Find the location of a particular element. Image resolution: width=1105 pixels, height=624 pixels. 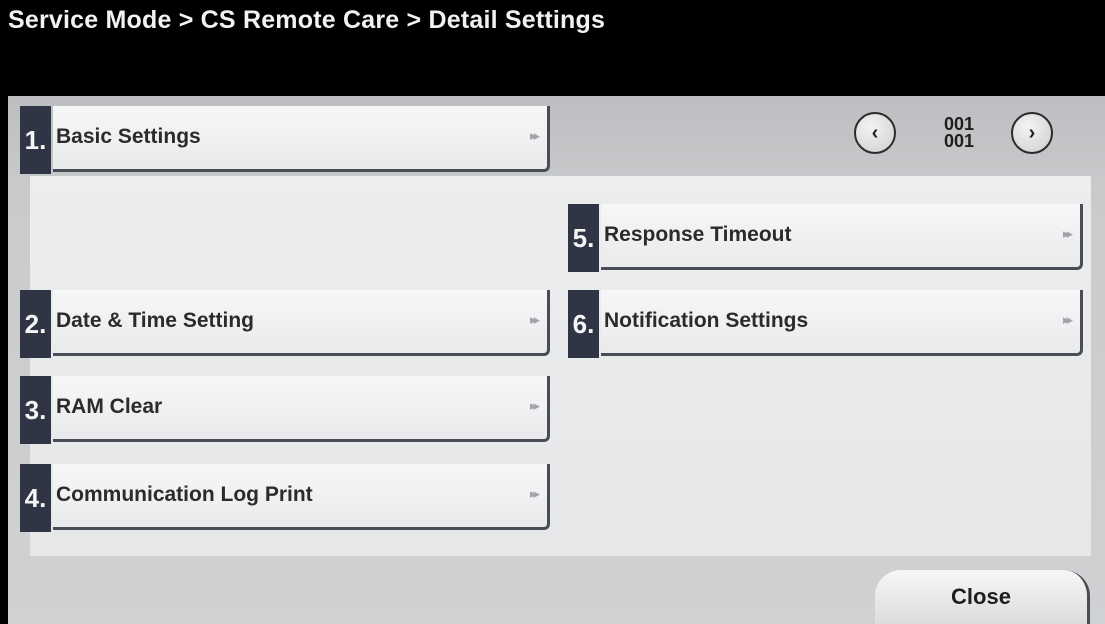

button-face: Date & Time Setting ▸▸ is located at coordinates (301, 323).